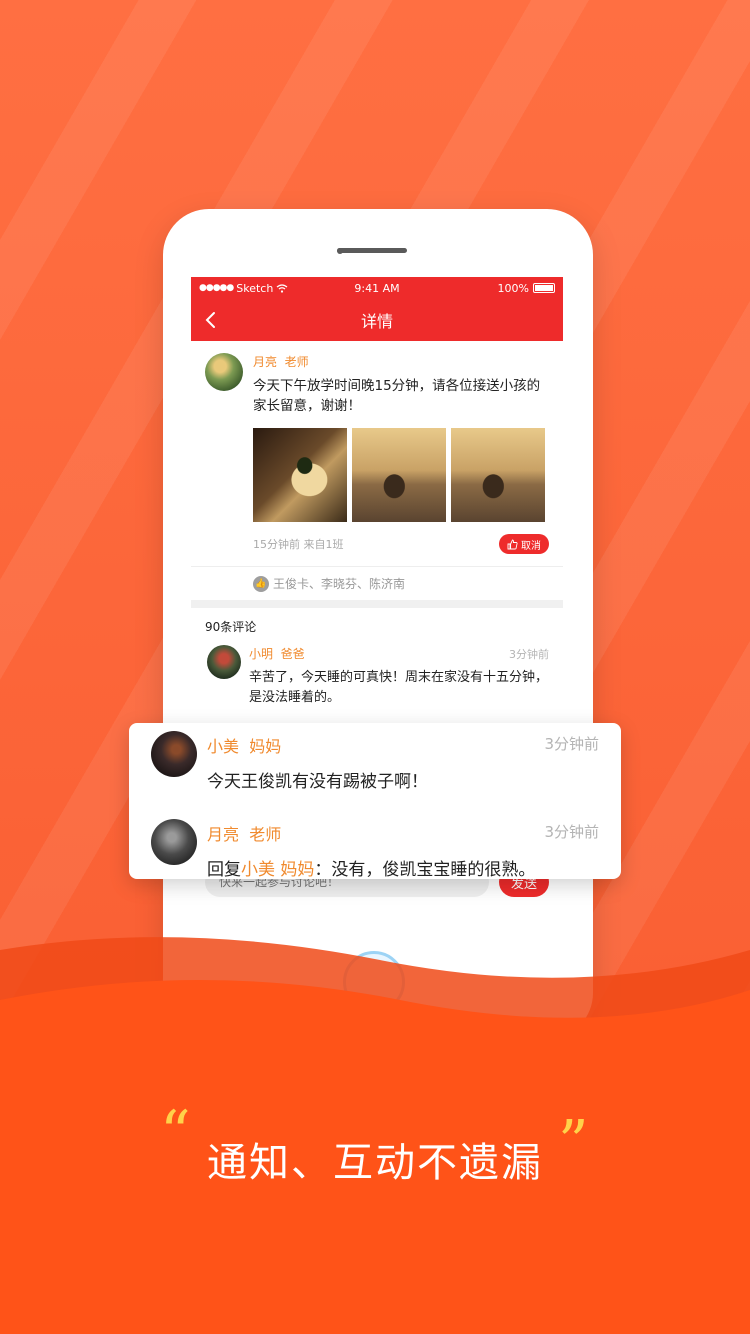 Image resolution: width=750 pixels, height=1334 pixels. Describe the element at coordinates (375, 847) in the screenshot. I see `comment-item: 月亮 老师 3分钟前 回复小美 妈妈：没有，俊凯宝宝睡的很熟。` at that location.